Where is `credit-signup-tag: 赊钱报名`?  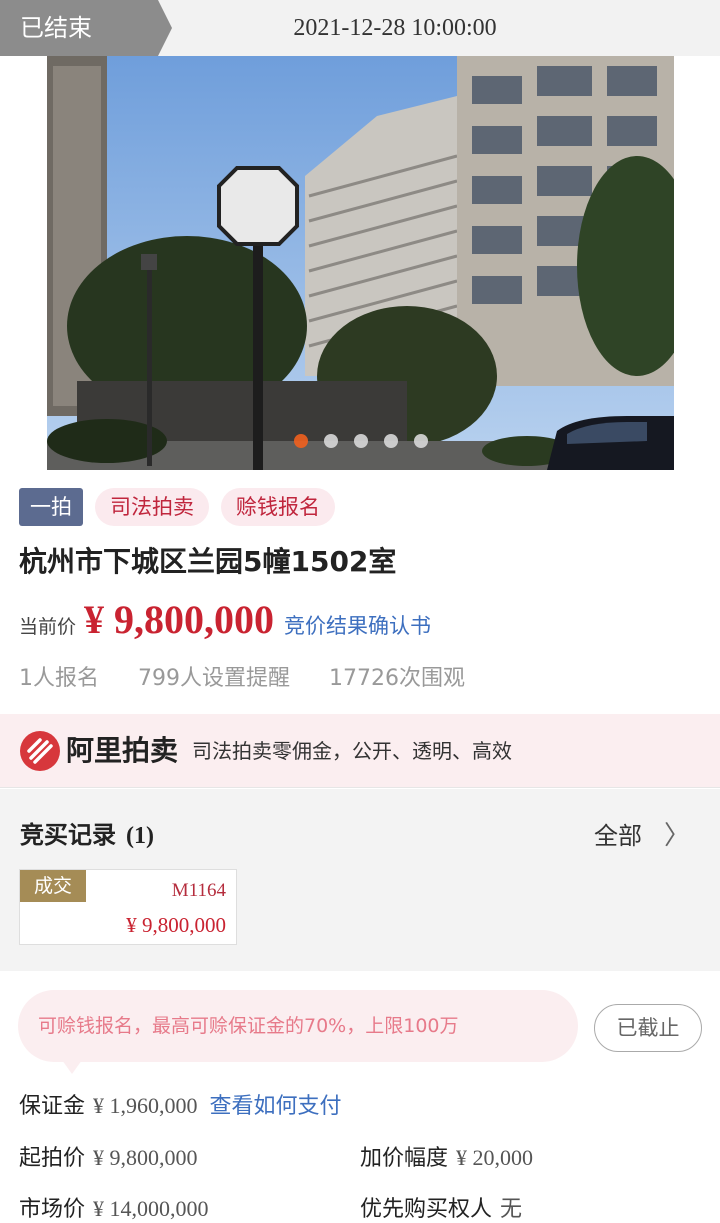
credit-signup-tag: 赊钱报名 is located at coordinates (278, 507).